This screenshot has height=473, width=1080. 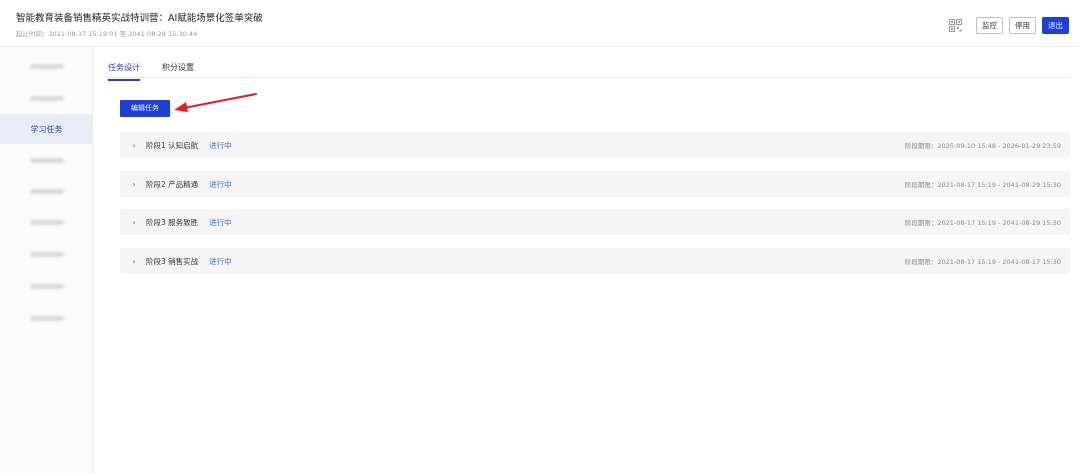 I want to click on stage-name: 阶段2 产品精通, so click(x=172, y=184).